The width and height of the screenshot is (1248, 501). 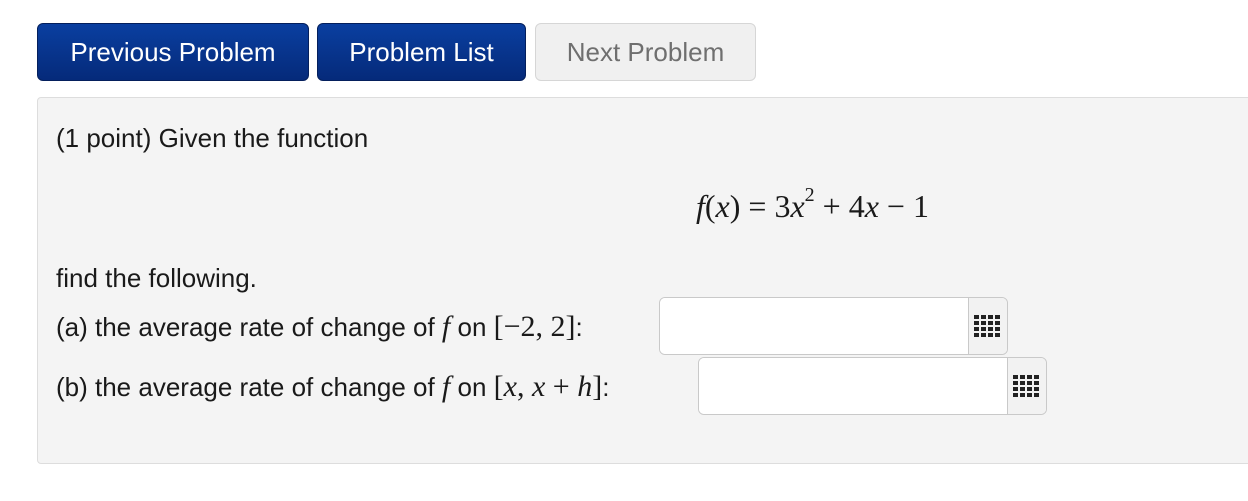 What do you see at coordinates (765, 206) in the screenshot?
I see `formula-equals-coef: = 3` at bounding box center [765, 206].